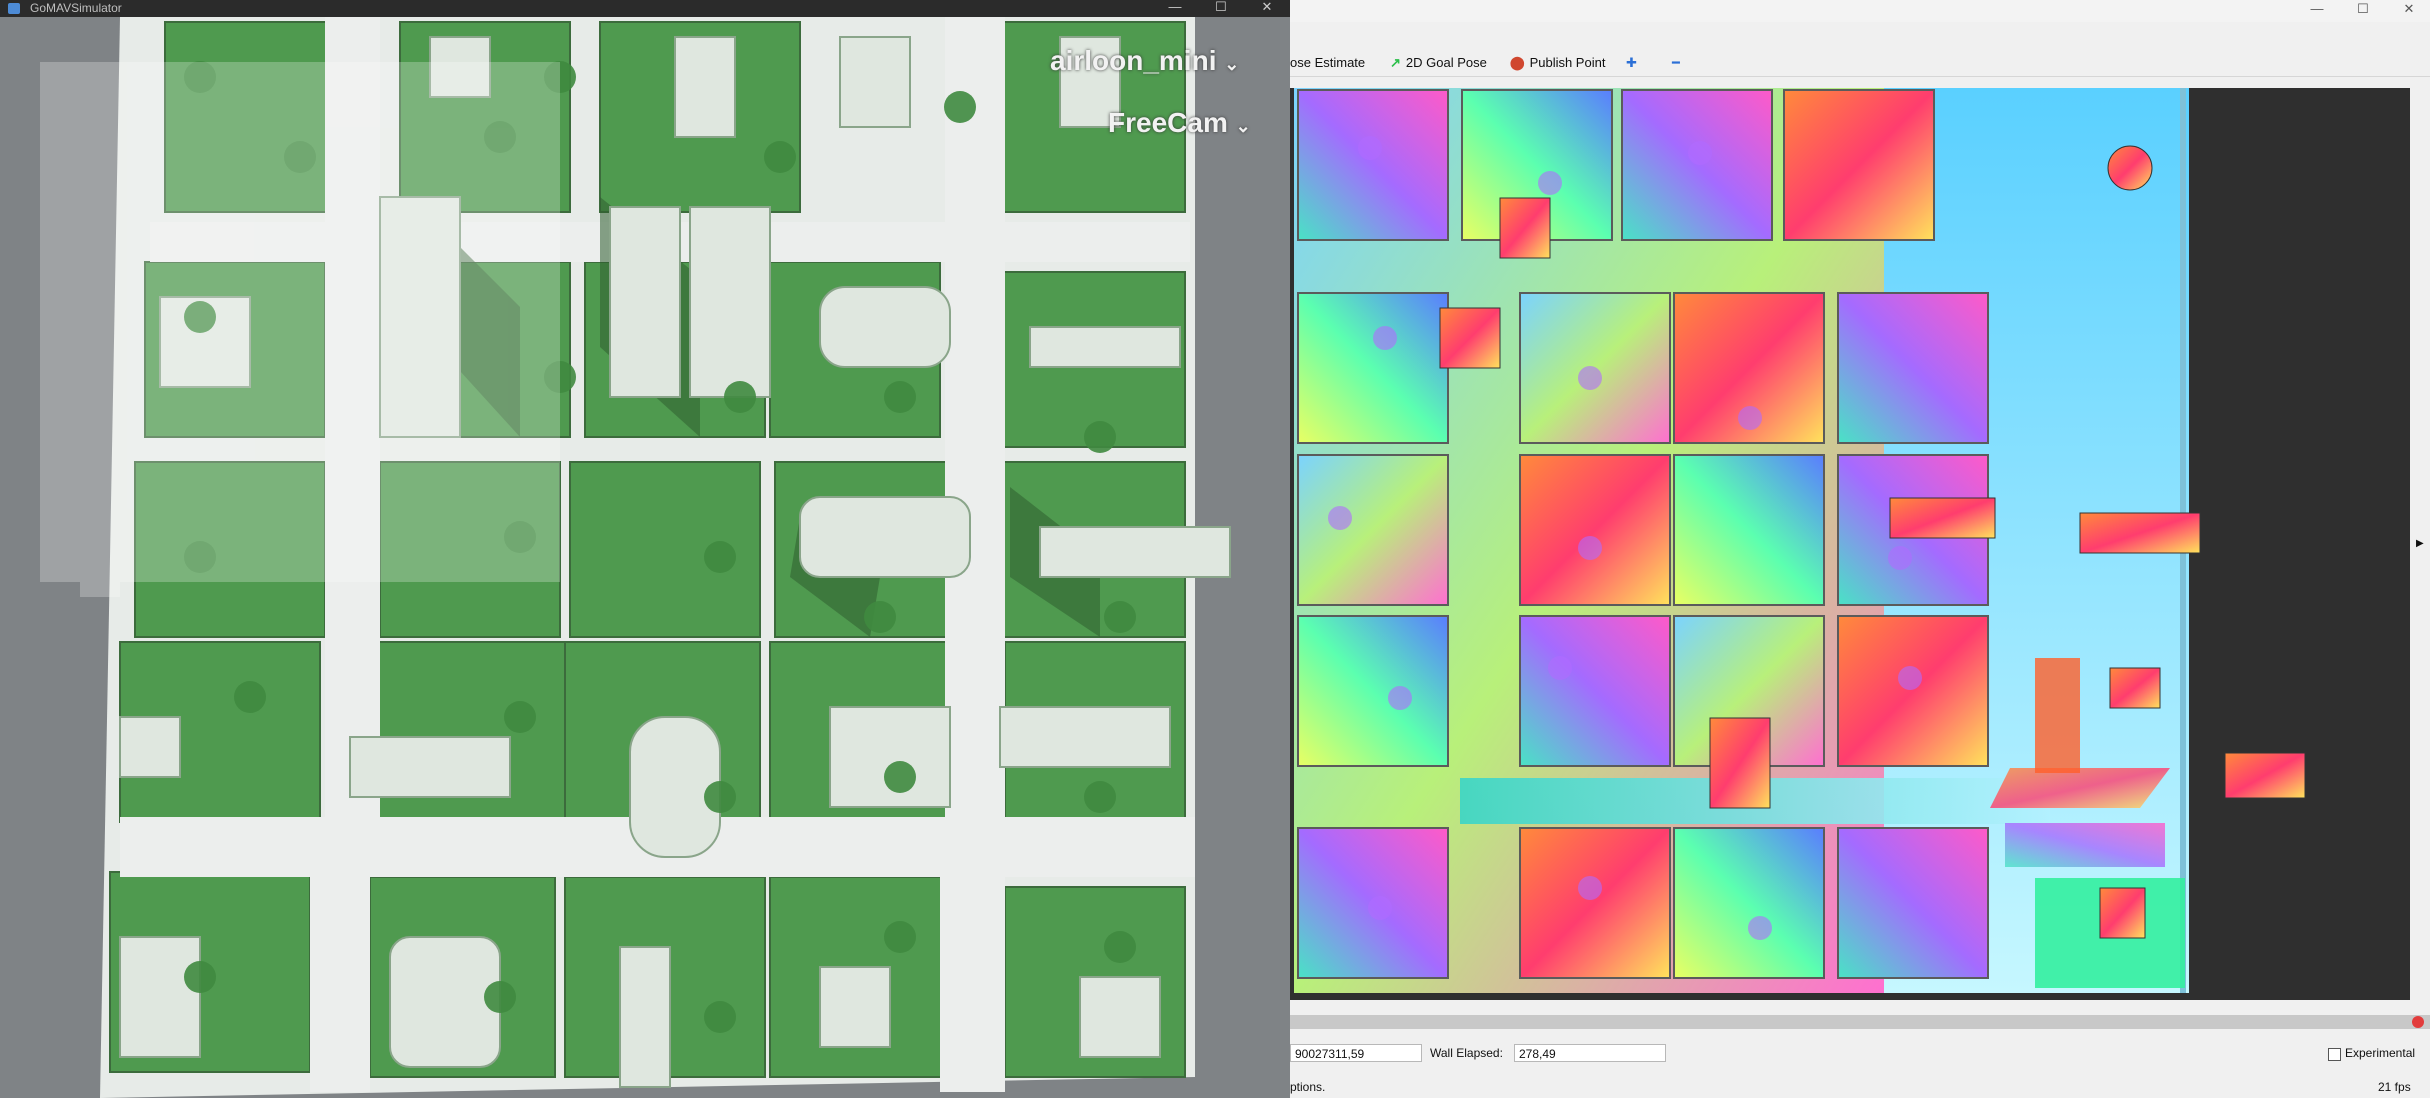 This screenshot has width=2430, height=1098. What do you see at coordinates (1466, 1053) in the screenshot?
I see `wall-elapsed-label: Wall Elapsed:` at bounding box center [1466, 1053].